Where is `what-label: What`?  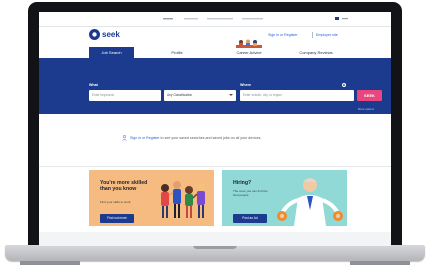
what-label: What is located at coordinates (93, 85).